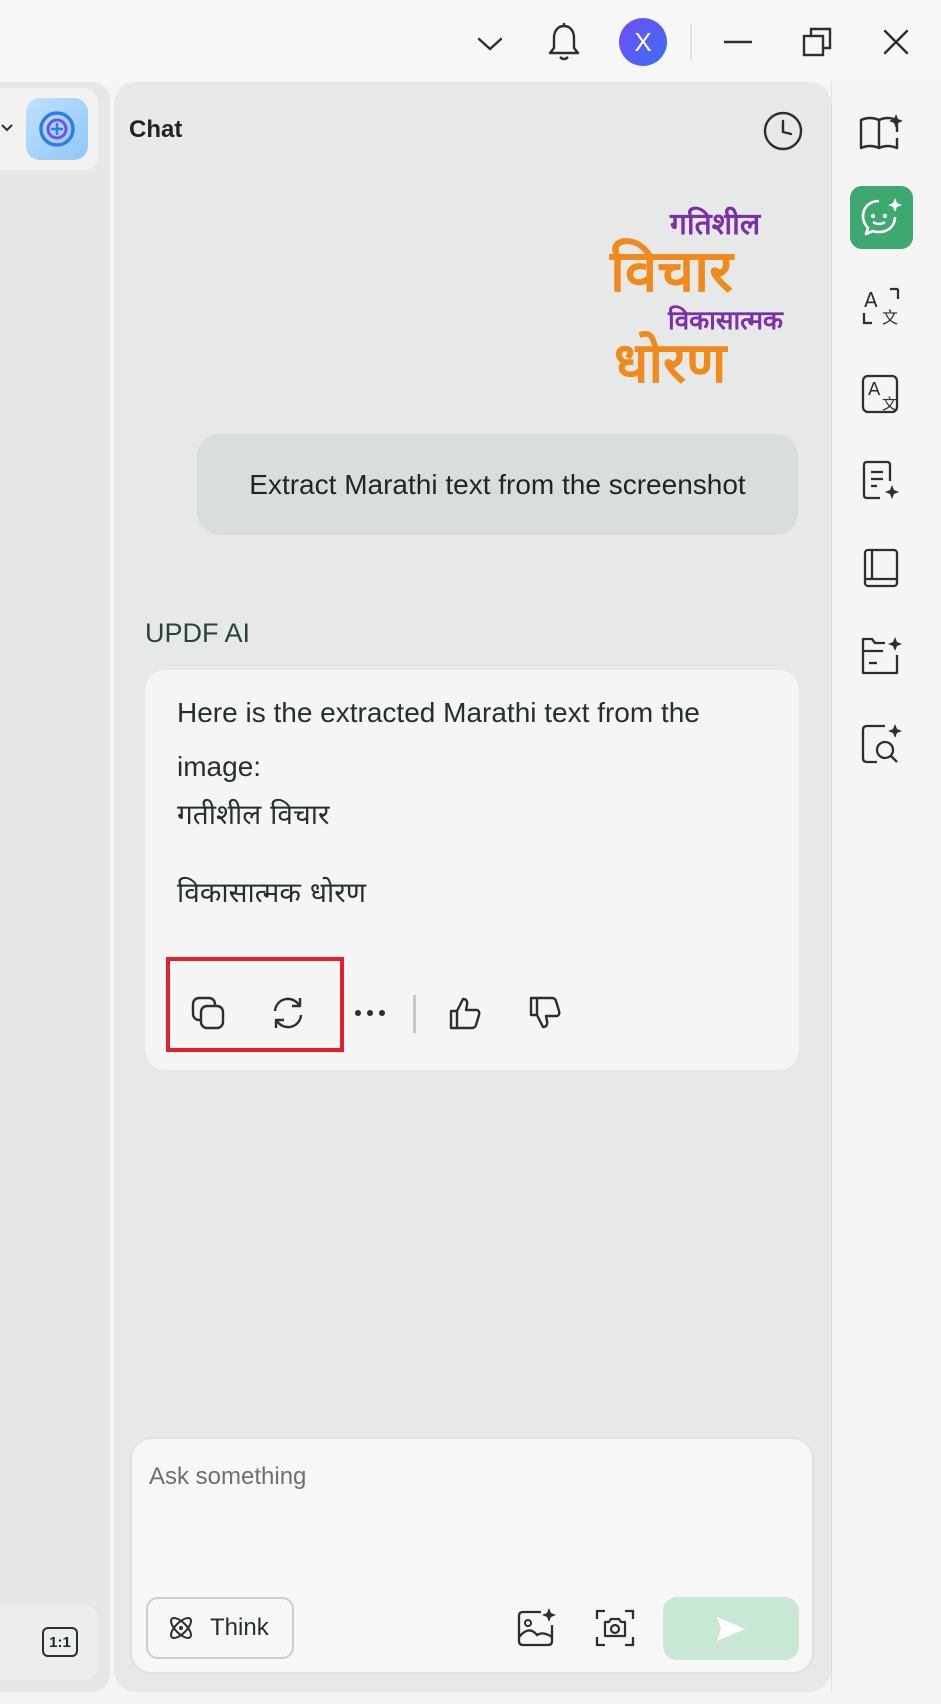  I want to click on search-ai-icon, so click(881, 744).